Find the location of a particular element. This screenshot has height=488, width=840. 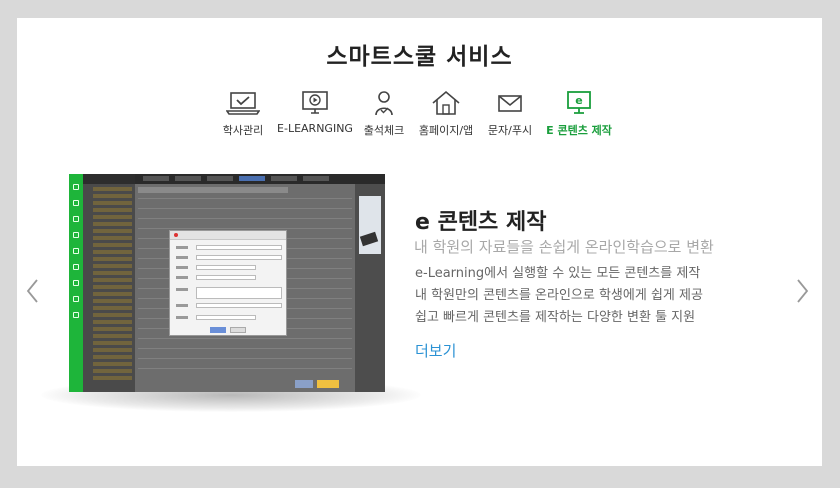

tab-attendance: 출석체크 is located at coordinates (384, 115).